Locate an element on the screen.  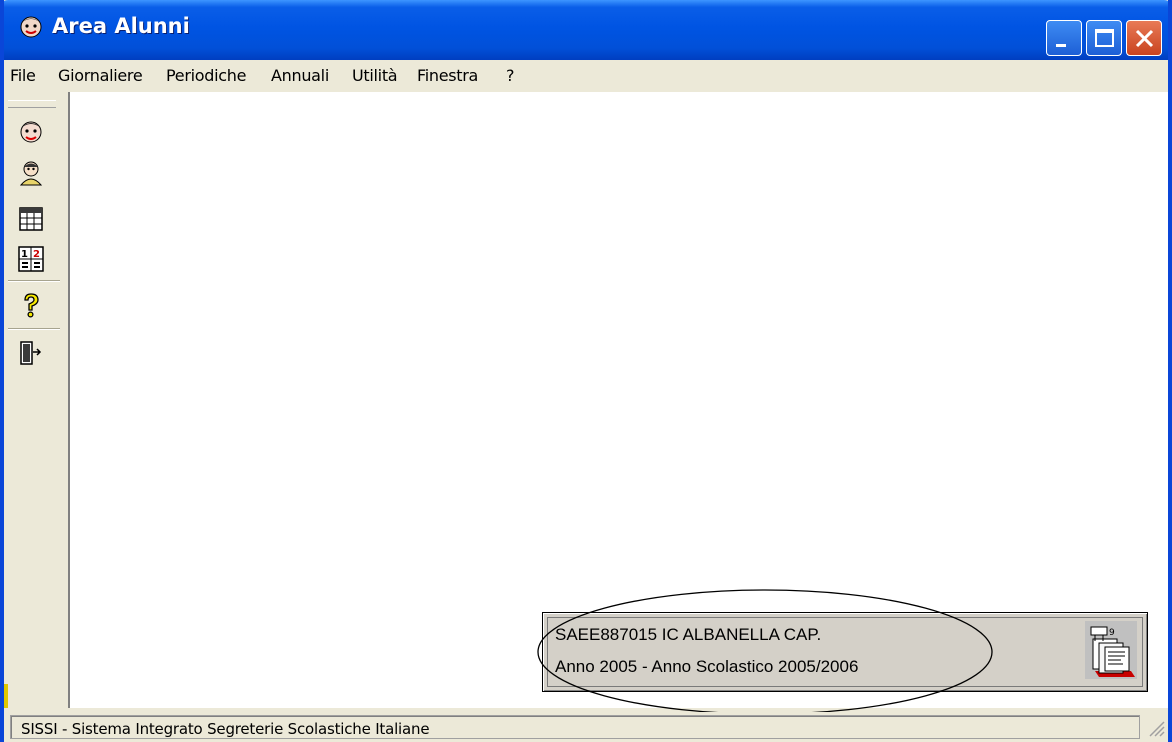
menu-periodiche: Periodiche is located at coordinates (206, 75).